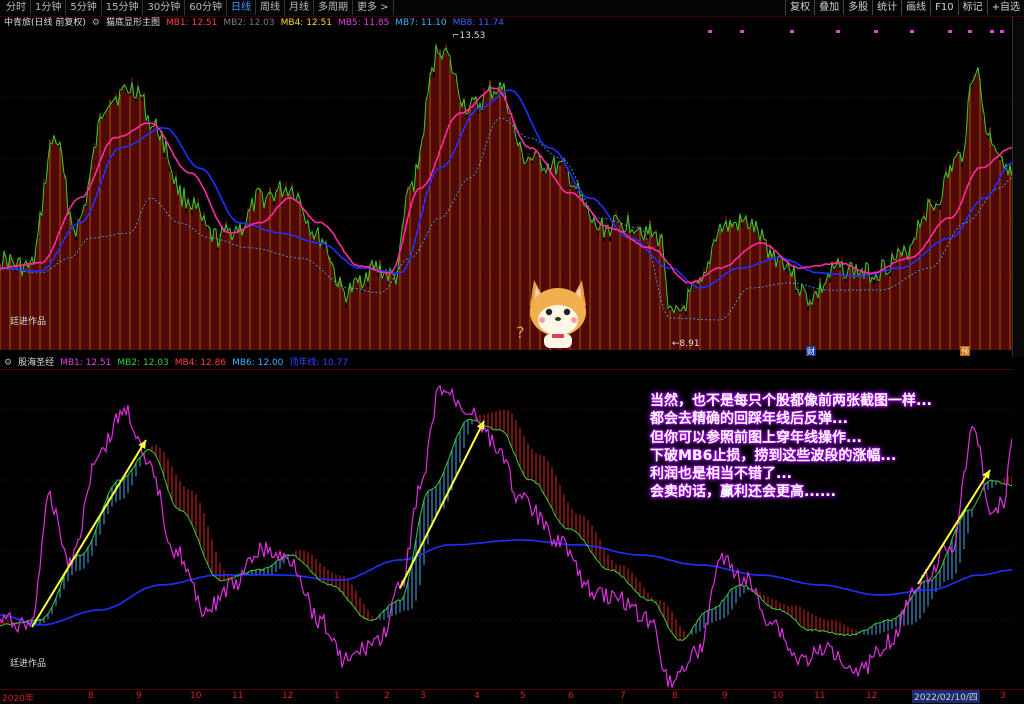 The width and height of the screenshot is (1024, 704). Describe the element at coordinates (206, 7) in the screenshot. I see `period-tab: 60分钟` at that location.